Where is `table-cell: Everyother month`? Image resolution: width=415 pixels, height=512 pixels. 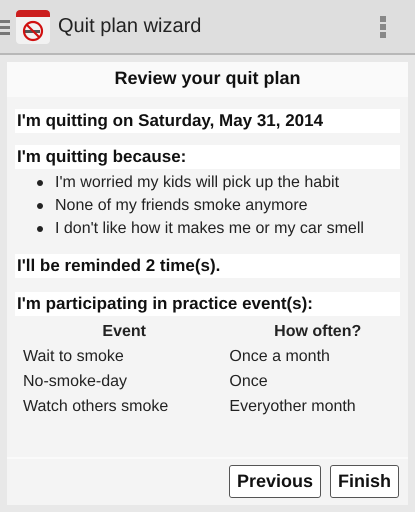 table-cell: Everyother month is located at coordinates (292, 406).